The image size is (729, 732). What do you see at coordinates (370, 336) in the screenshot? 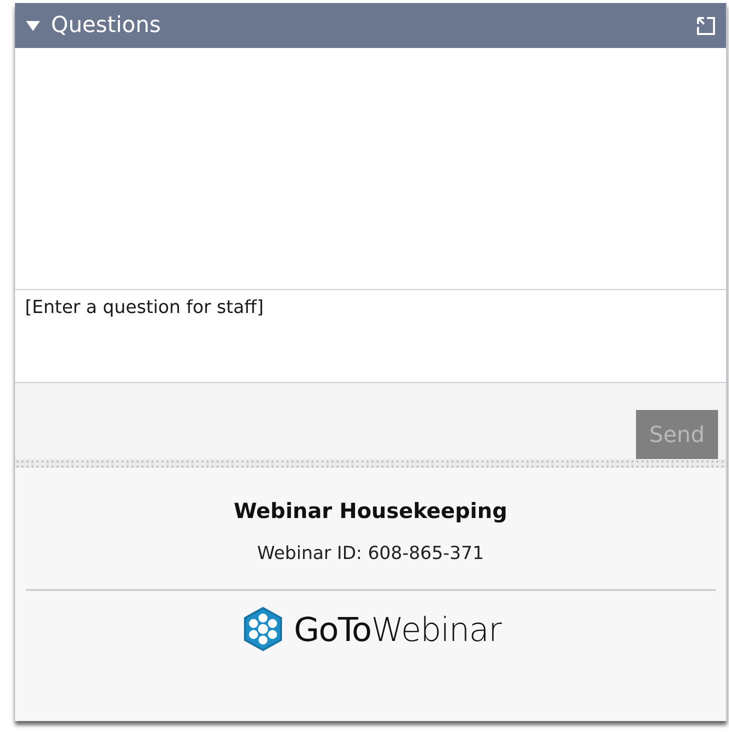
I see `question-input-field: [Enter a question for staff]` at bounding box center [370, 336].